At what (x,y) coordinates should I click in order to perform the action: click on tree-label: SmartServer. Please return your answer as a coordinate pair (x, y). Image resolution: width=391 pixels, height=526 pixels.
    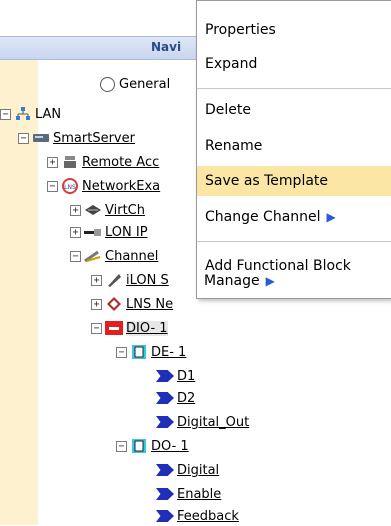
    Looking at the image, I should click on (94, 138).